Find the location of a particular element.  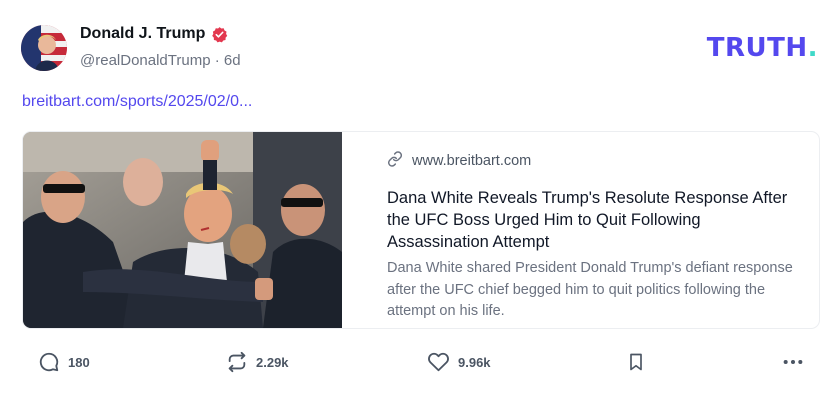

retruth-button: 2.29k is located at coordinates (257, 362).